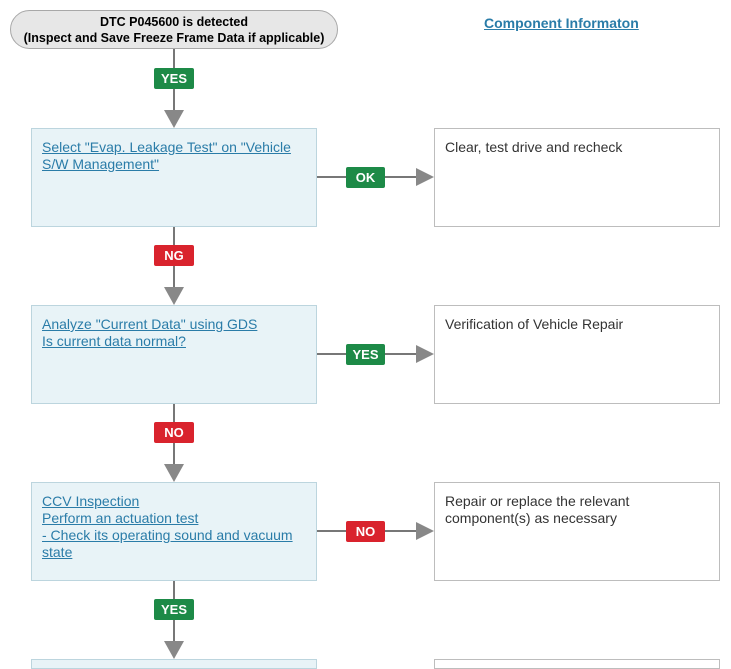  What do you see at coordinates (577, 354) in the screenshot?
I see `result-verification-vehicle-repair: Verification of Vehicle Repair` at bounding box center [577, 354].